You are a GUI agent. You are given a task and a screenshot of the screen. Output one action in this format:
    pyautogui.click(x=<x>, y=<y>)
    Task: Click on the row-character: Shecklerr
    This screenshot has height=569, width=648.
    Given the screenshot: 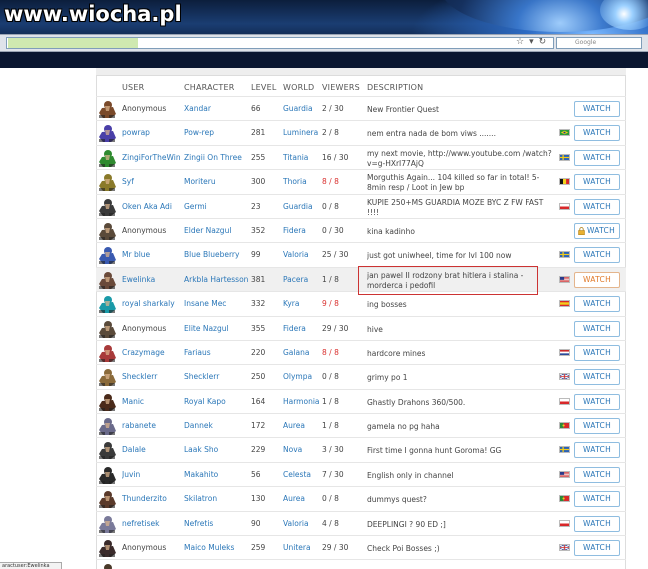 What is the action you would take?
    pyautogui.click(x=217, y=377)
    